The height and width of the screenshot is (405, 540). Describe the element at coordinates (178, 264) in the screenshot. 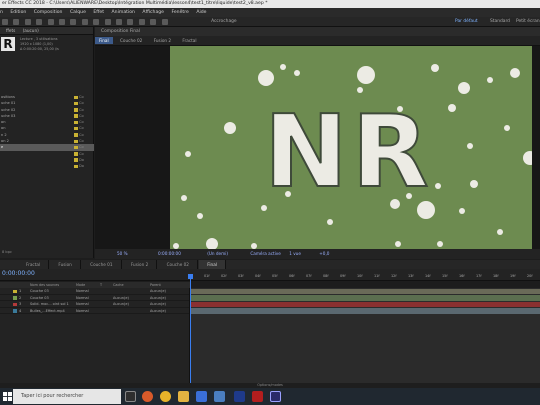

I see `tab-couche-02: Couche 02` at that location.